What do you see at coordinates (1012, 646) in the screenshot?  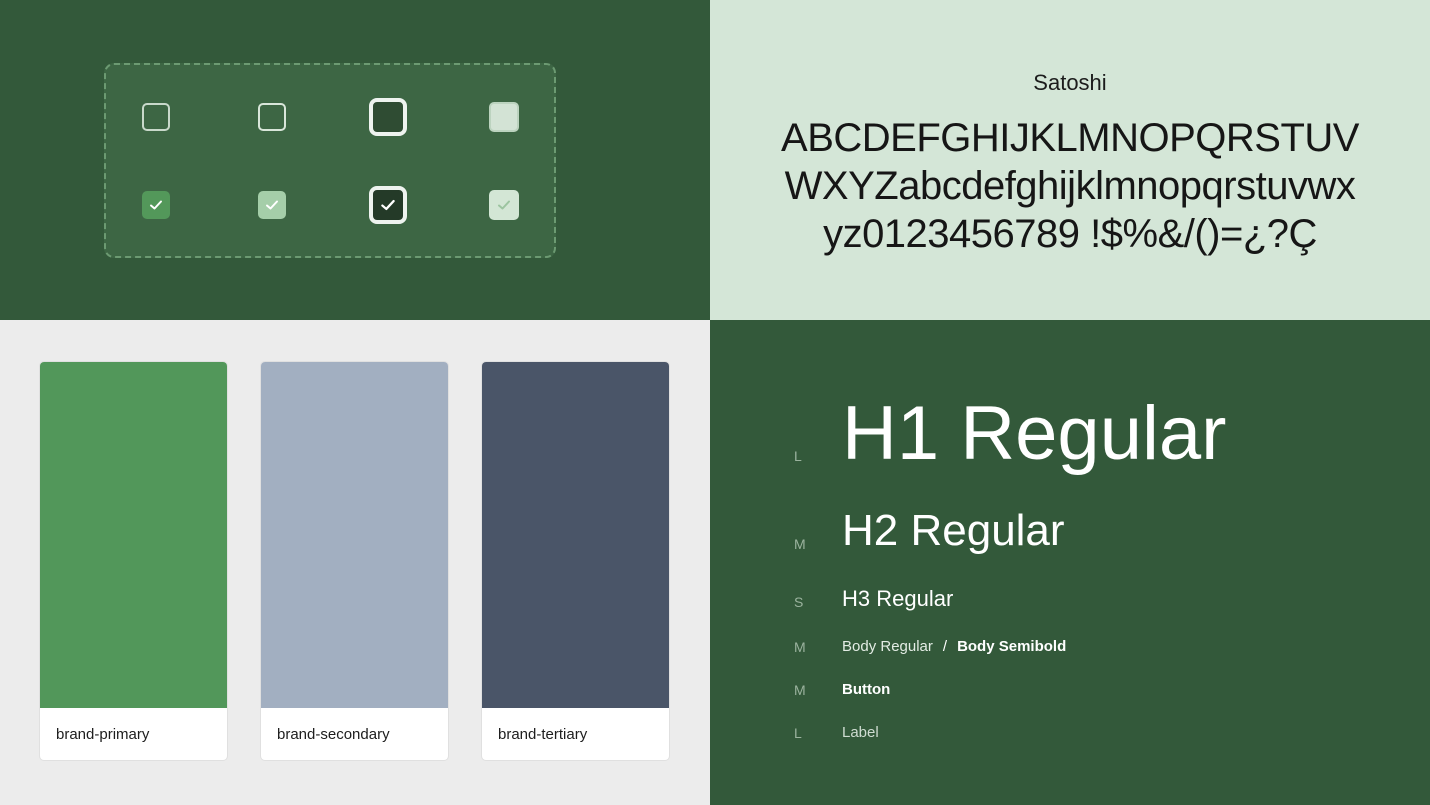 I see `body-semibold-sample: Body Semibold` at bounding box center [1012, 646].